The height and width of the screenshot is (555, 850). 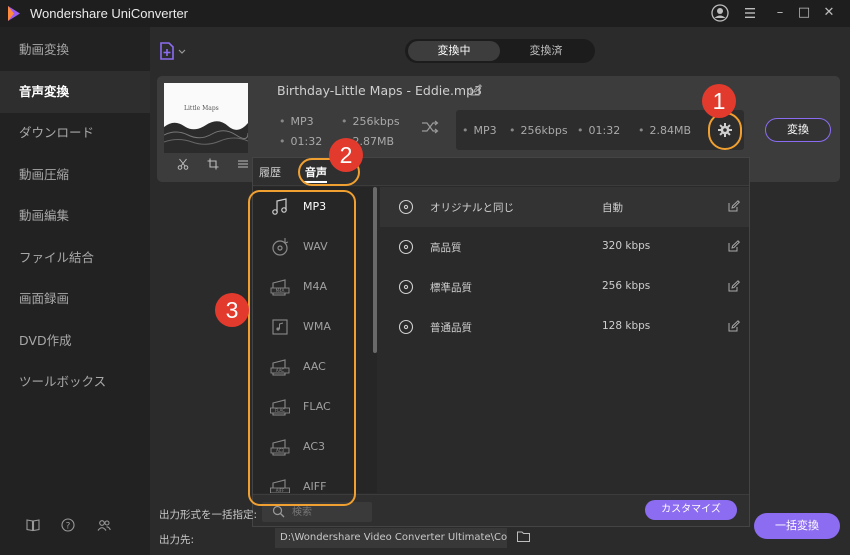 What do you see at coordinates (451, 288) in the screenshot?
I see `quality-name: 標準品質` at bounding box center [451, 288].